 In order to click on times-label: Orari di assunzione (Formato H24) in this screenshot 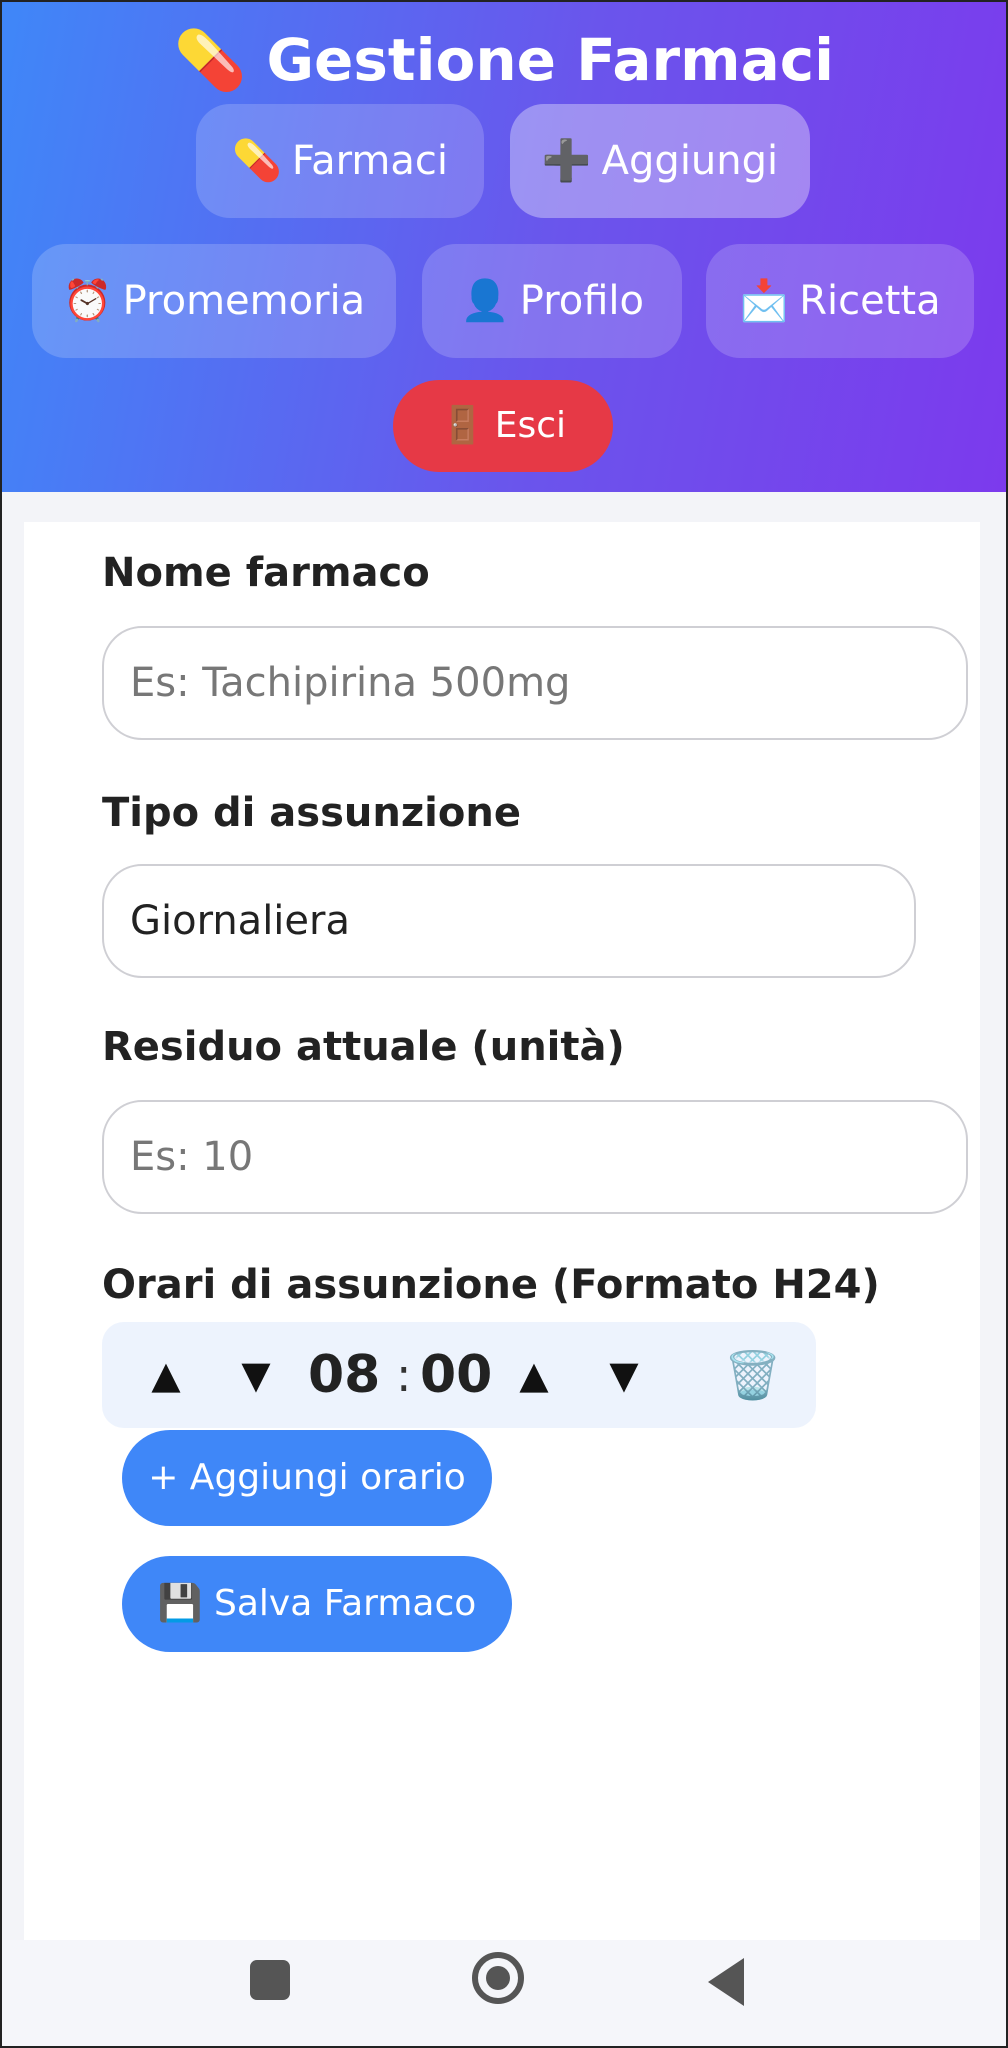, I will do `click(491, 1285)`.